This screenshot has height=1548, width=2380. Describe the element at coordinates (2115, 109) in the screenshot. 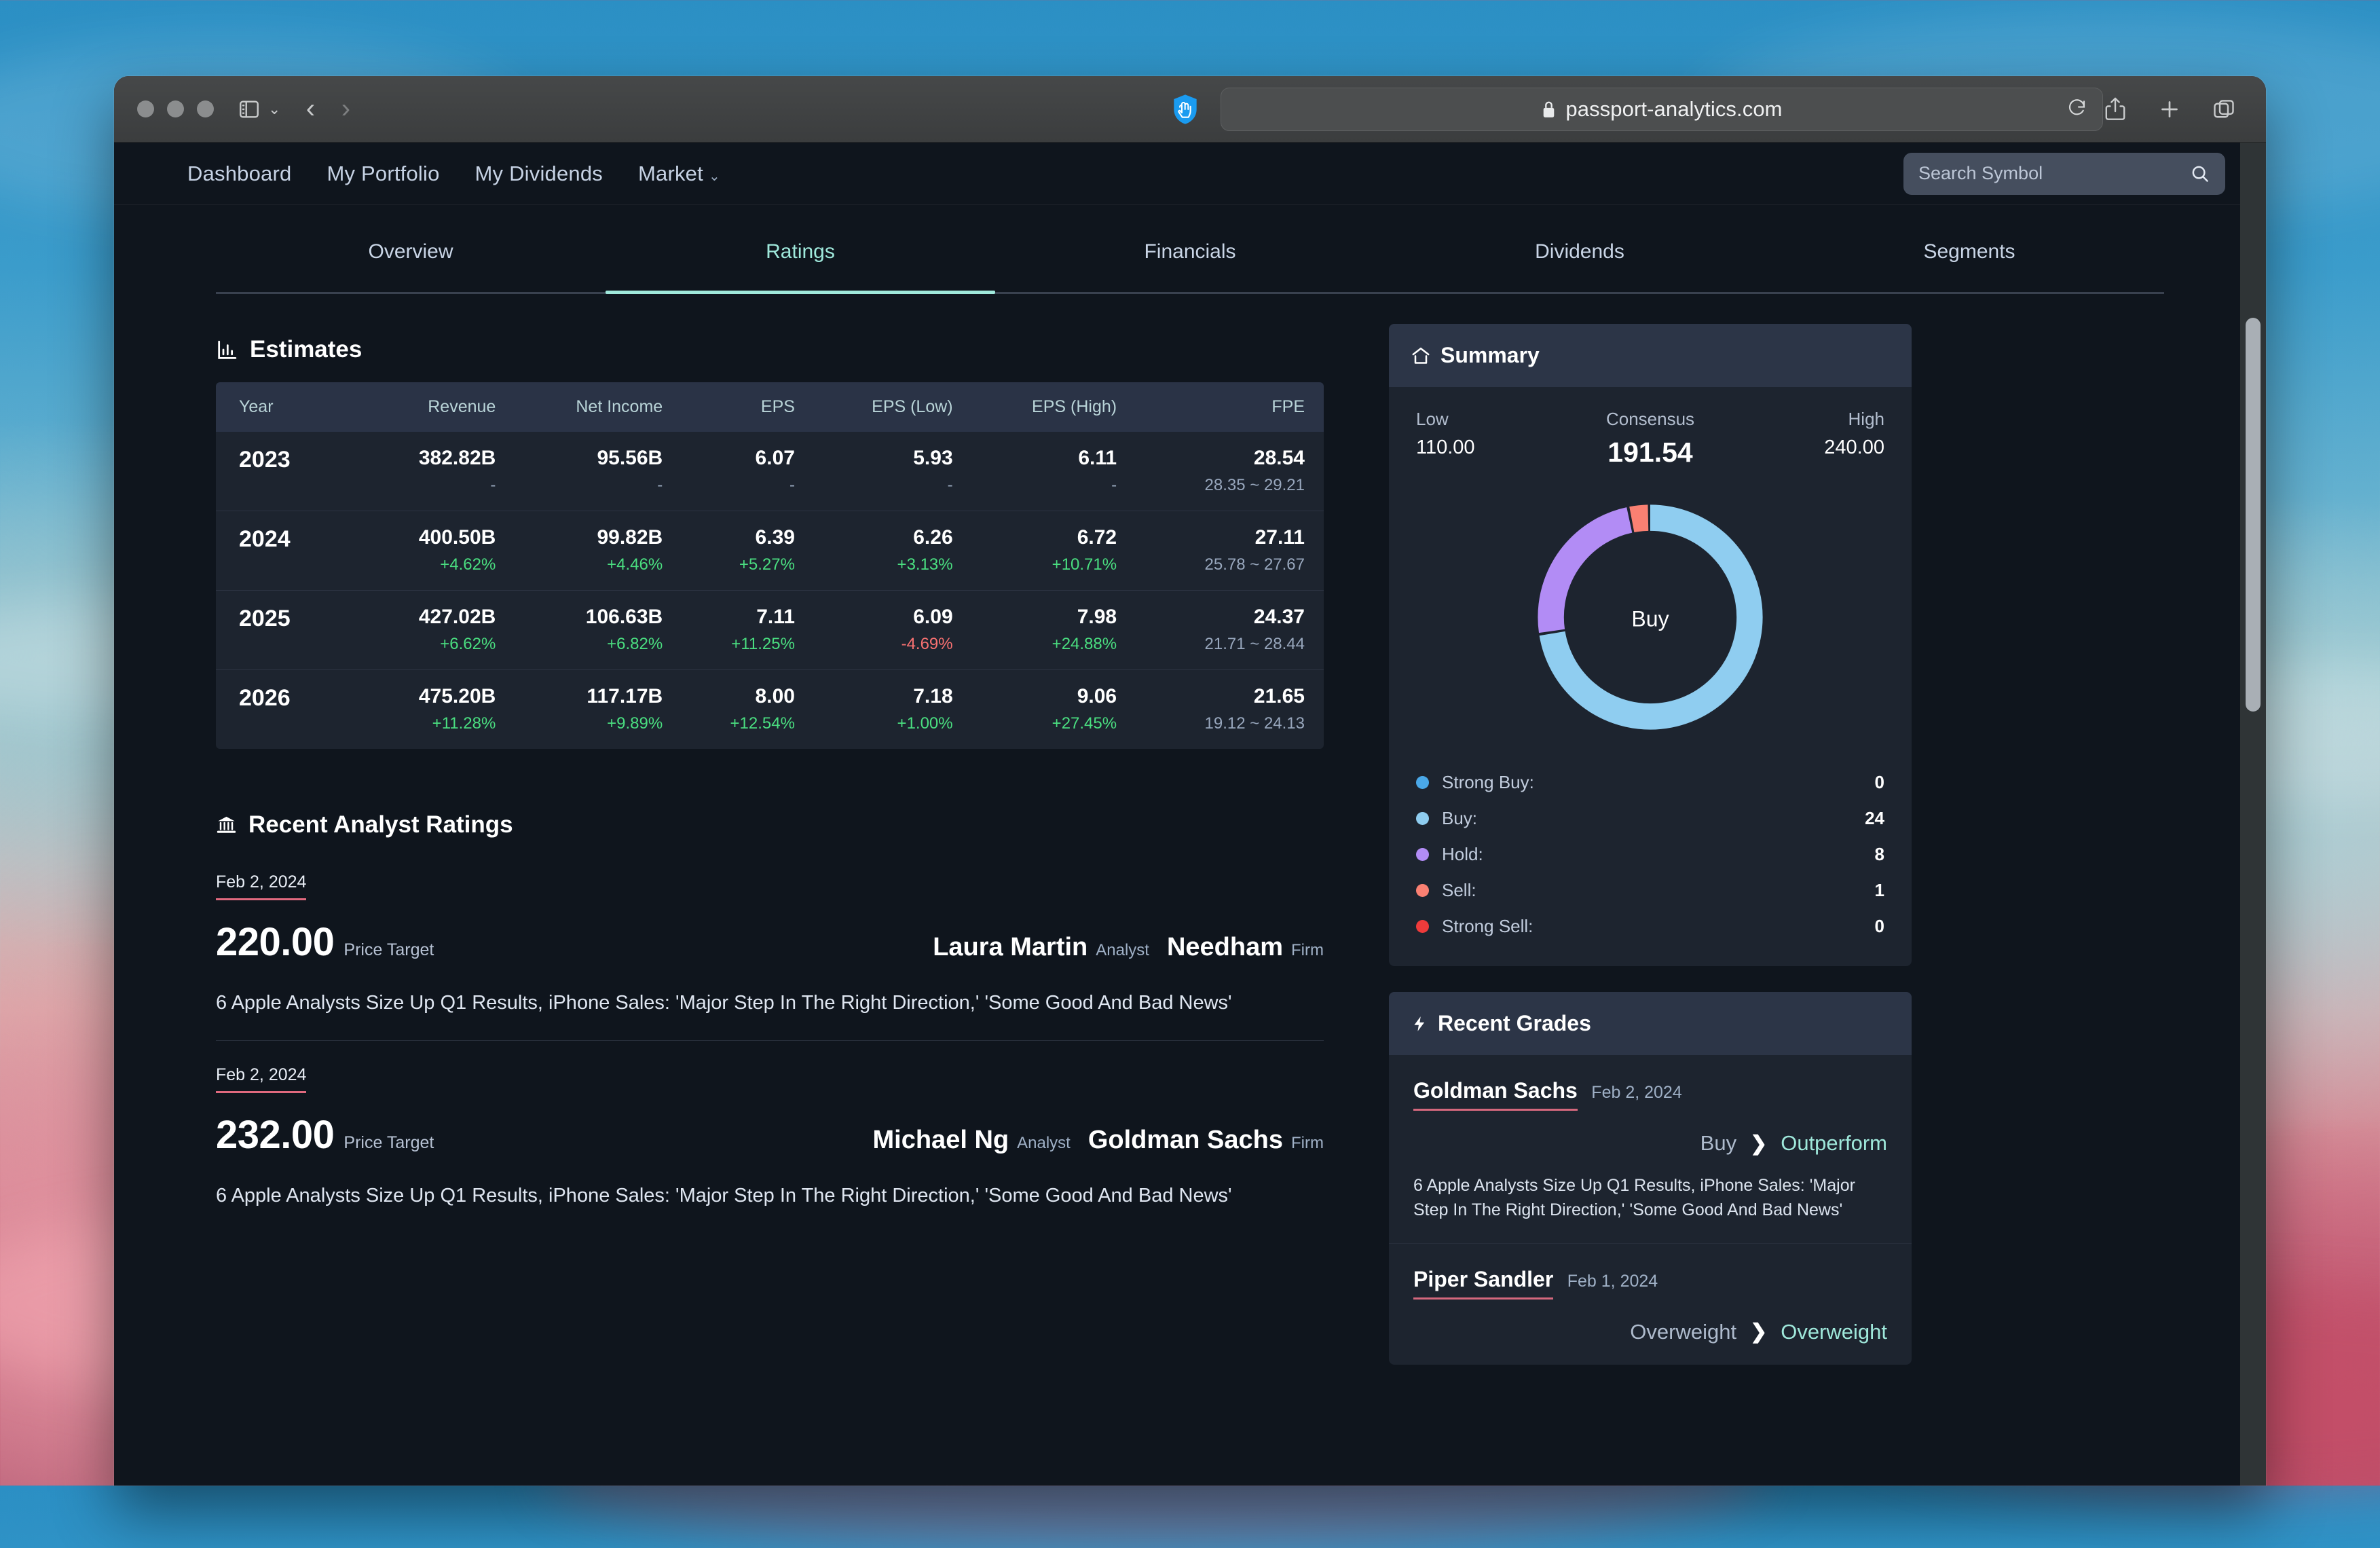

I see `share-icon` at that location.